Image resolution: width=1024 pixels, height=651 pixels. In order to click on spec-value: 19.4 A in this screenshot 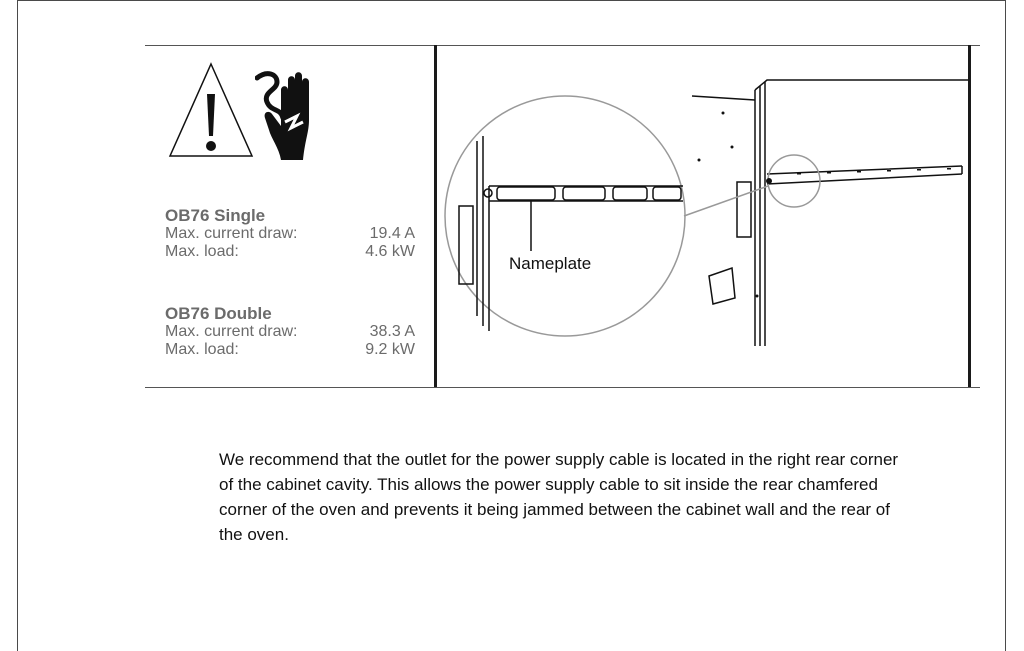, I will do `click(392, 233)`.